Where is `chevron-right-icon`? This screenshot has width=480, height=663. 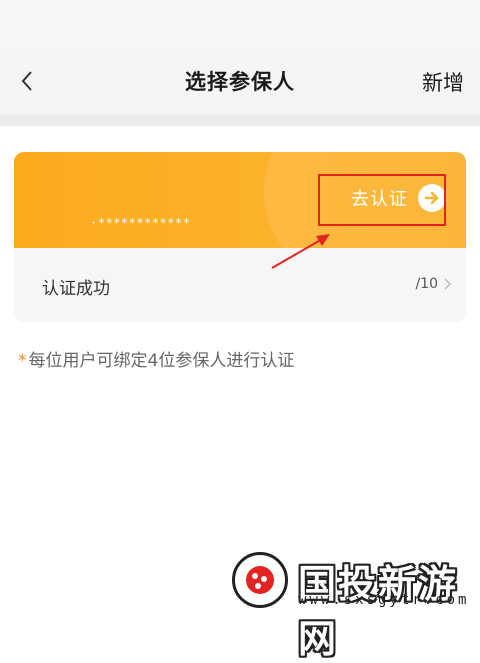 chevron-right-icon is located at coordinates (448, 284).